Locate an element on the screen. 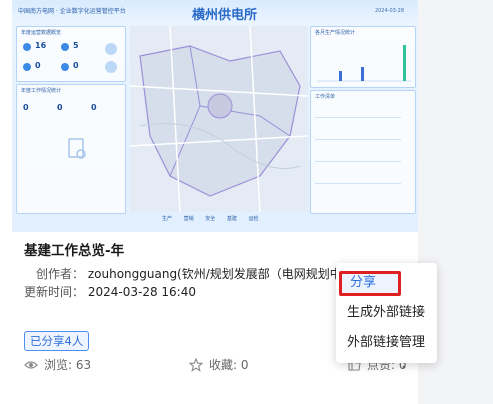  thumbnail-date: 2024-03-28 is located at coordinates (389, 11).